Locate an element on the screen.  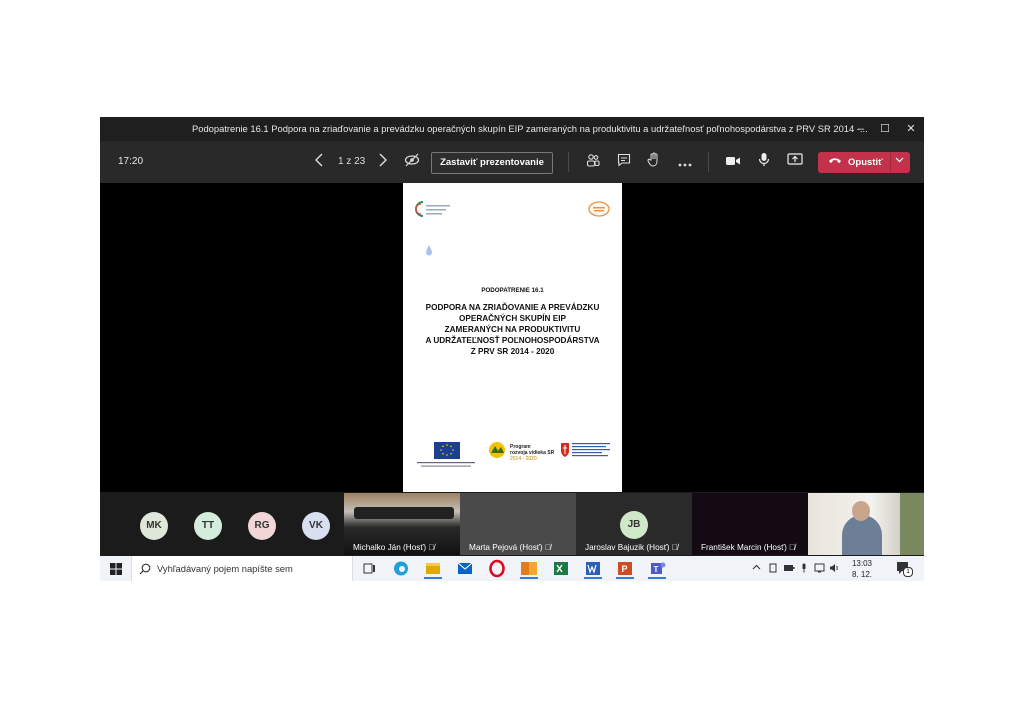
minimize-button: – is located at coordinates (861, 129).